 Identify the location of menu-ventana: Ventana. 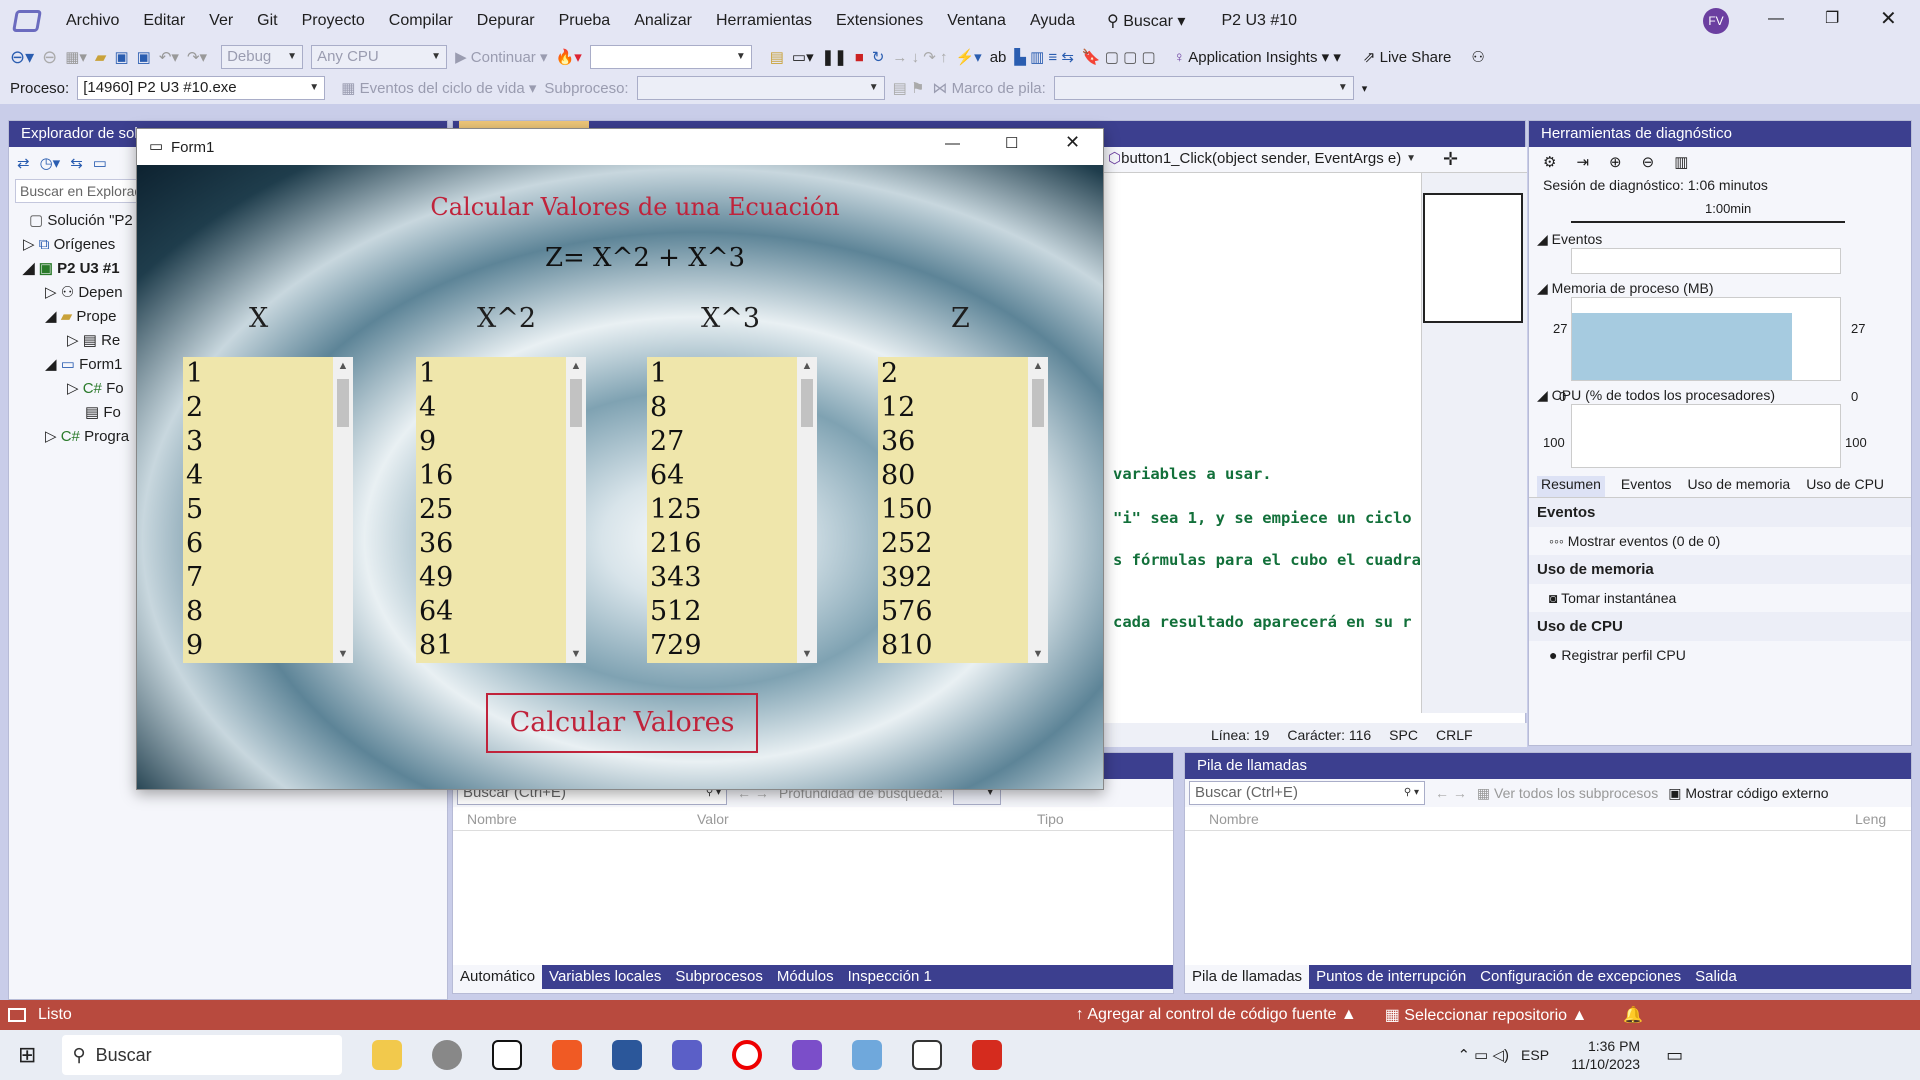
(976, 21).